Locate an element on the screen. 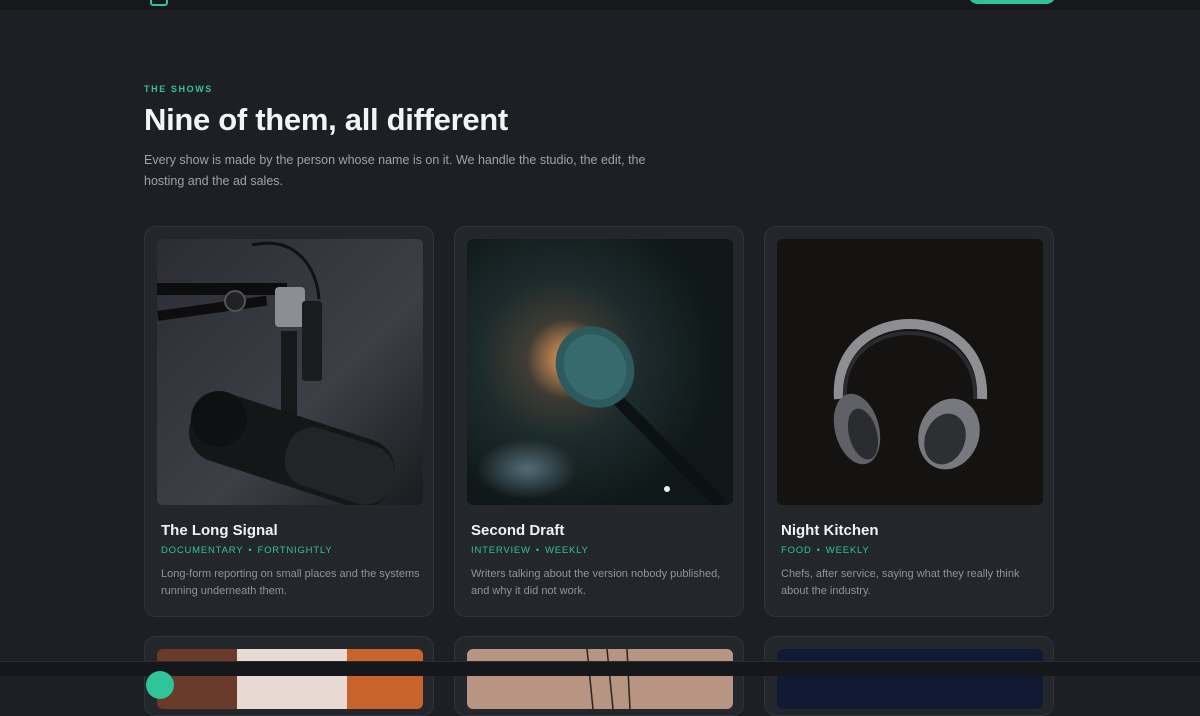 The image size is (1200, 716). logo-icon is located at coordinates (159, 3).